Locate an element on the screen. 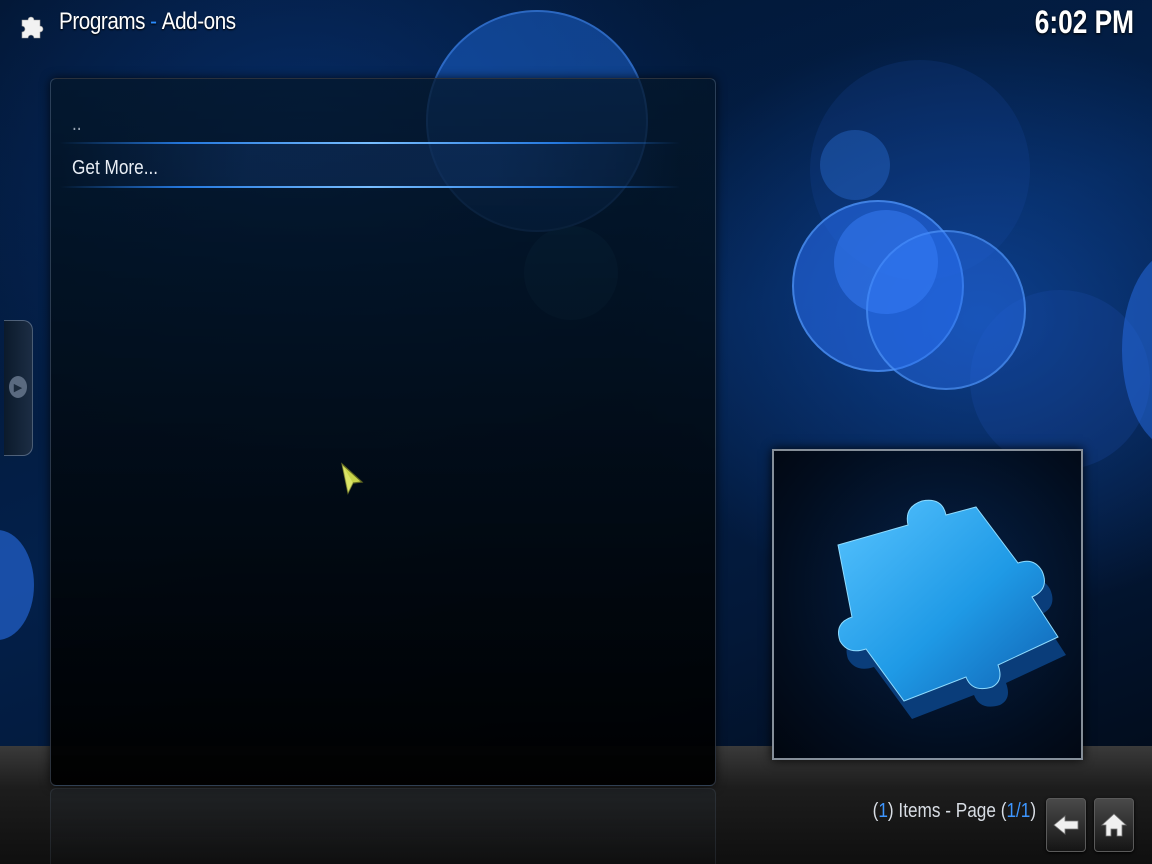 The width and height of the screenshot is (1152, 864). item-count: 1 is located at coordinates (883, 811).